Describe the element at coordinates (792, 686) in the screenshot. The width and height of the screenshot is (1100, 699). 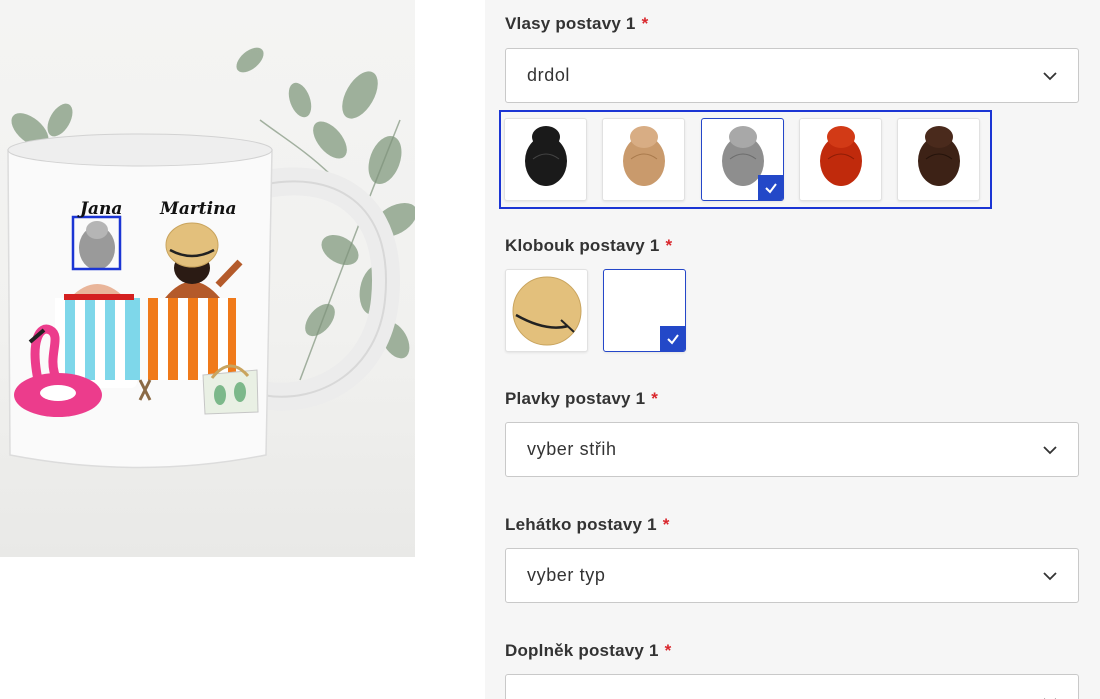
I see `accessory-select` at that location.